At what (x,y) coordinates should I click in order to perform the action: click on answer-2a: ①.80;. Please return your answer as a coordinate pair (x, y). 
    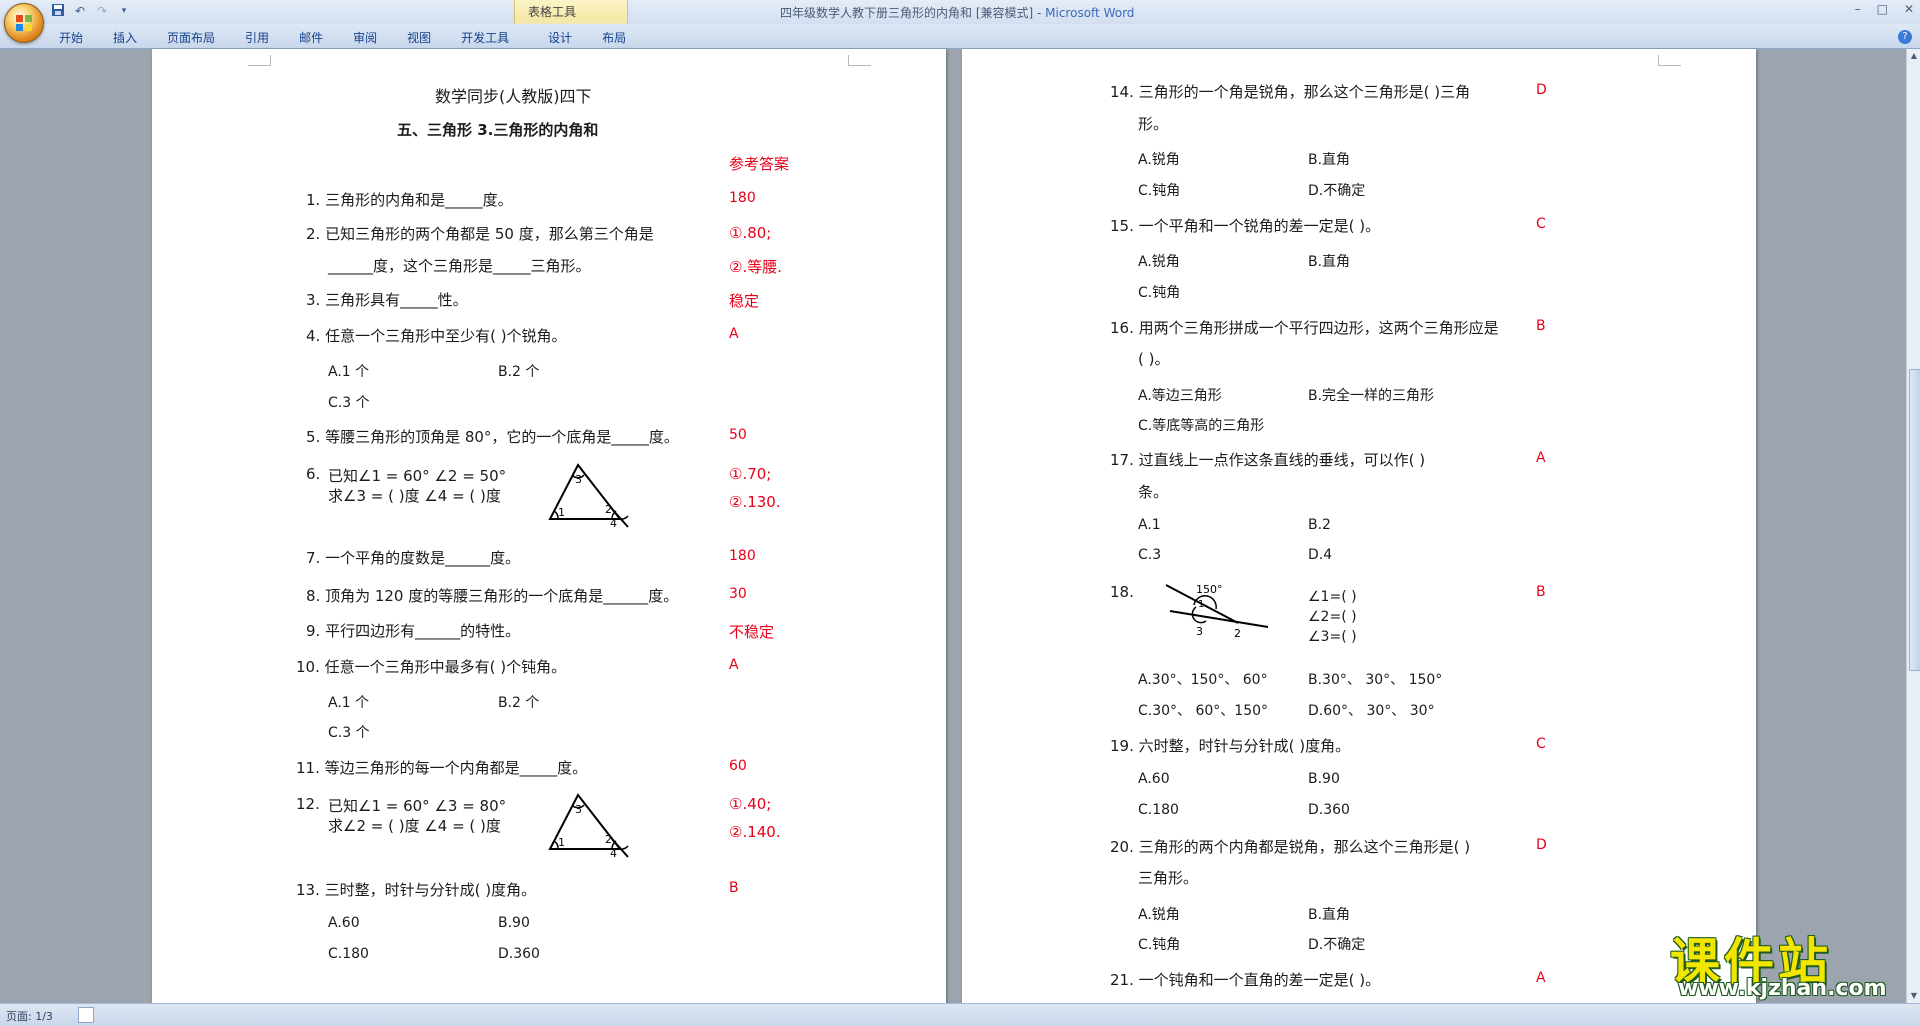
    Looking at the image, I should click on (750, 233).